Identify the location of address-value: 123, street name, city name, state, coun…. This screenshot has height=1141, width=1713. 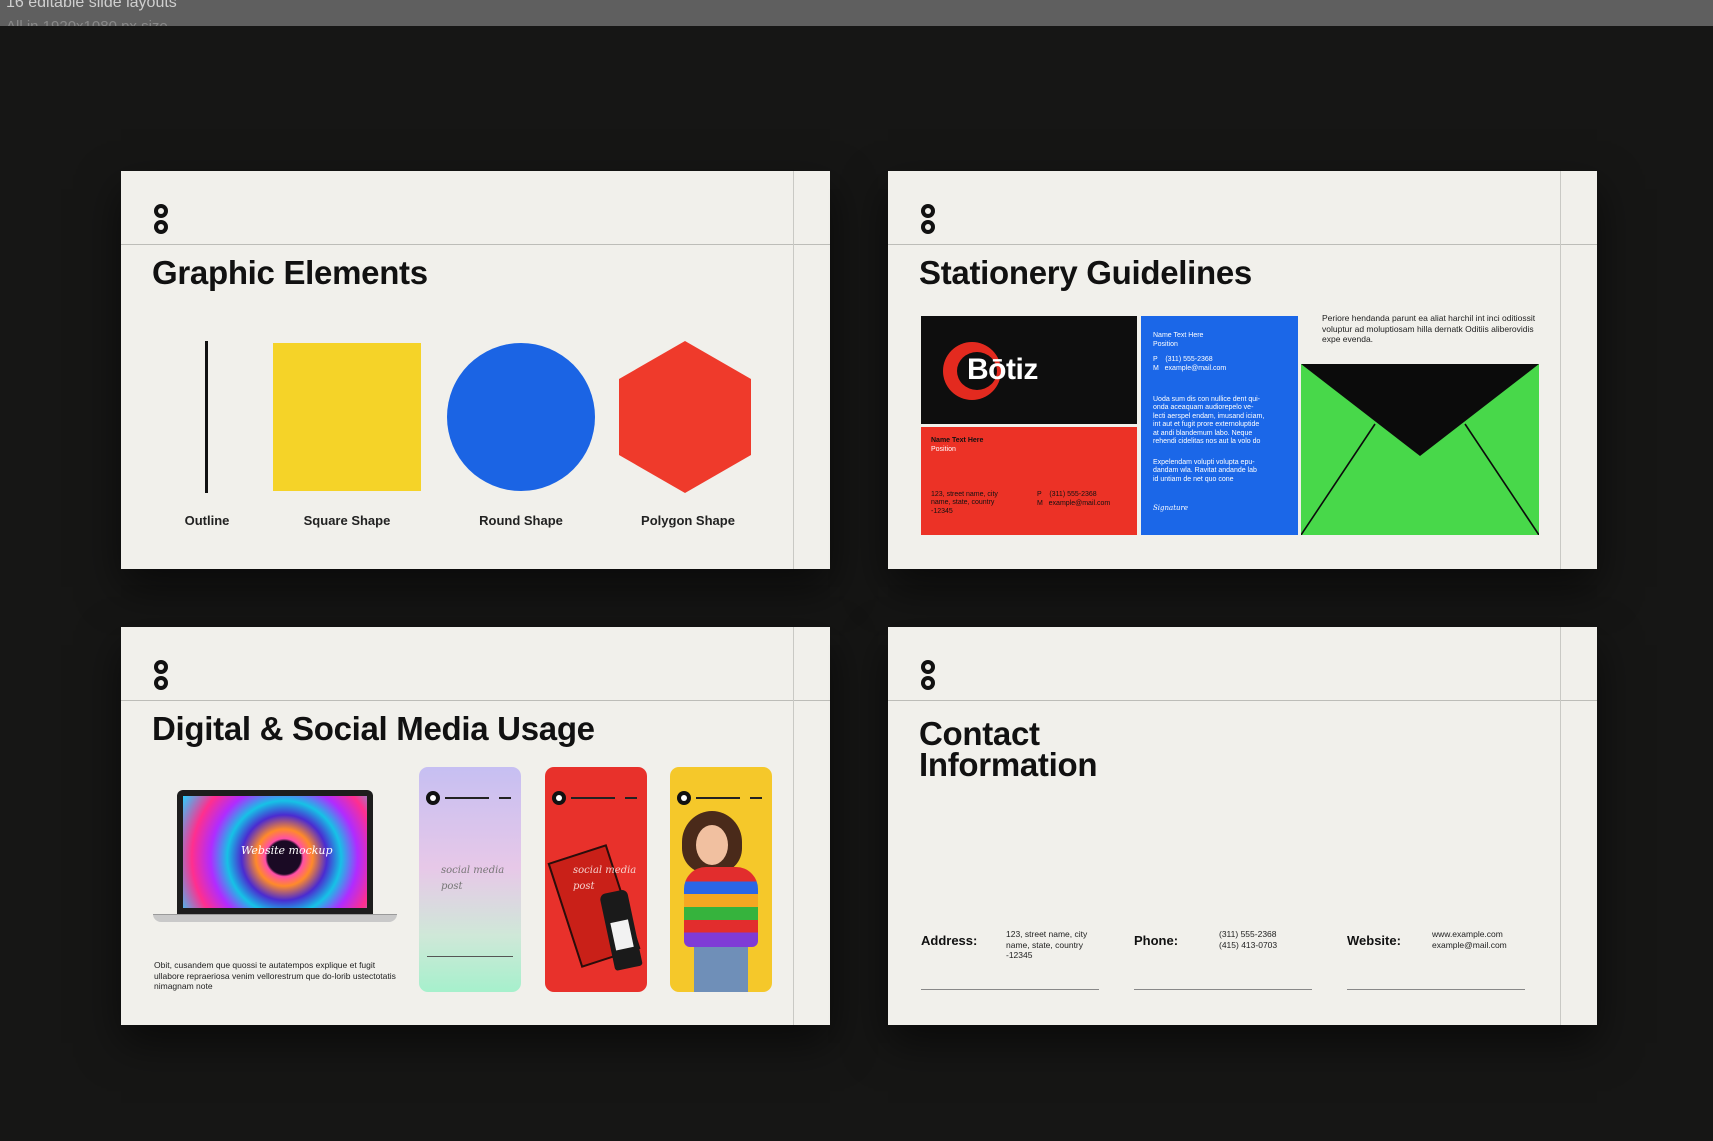
(1047, 945).